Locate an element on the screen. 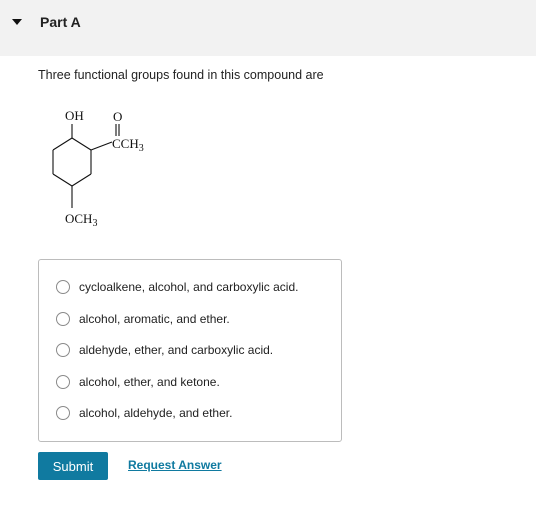 The image size is (536, 505). submit-button: Submit is located at coordinates (73, 466).